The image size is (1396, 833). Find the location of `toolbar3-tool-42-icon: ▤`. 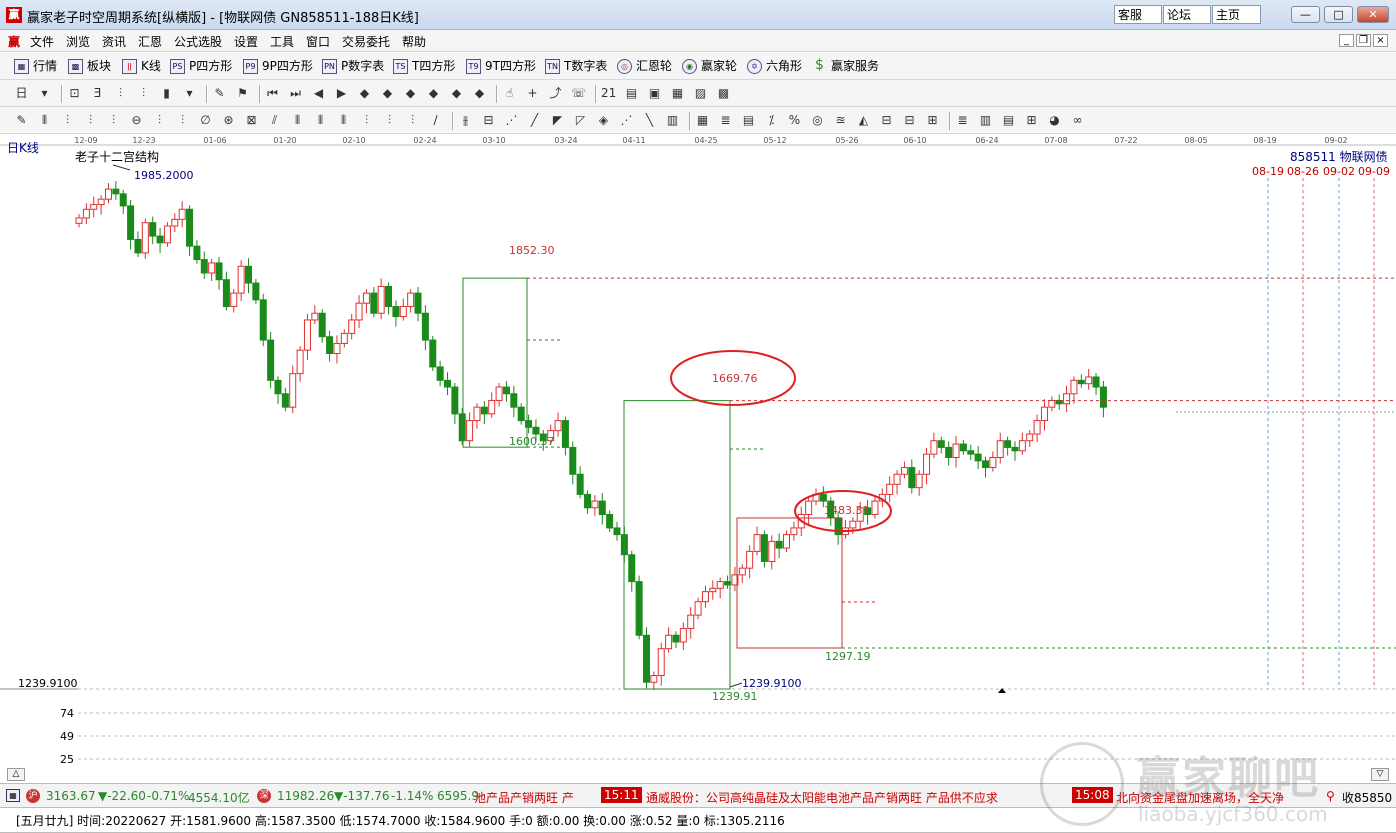

toolbar3-tool-42-icon: ▤ is located at coordinates (1008, 120).